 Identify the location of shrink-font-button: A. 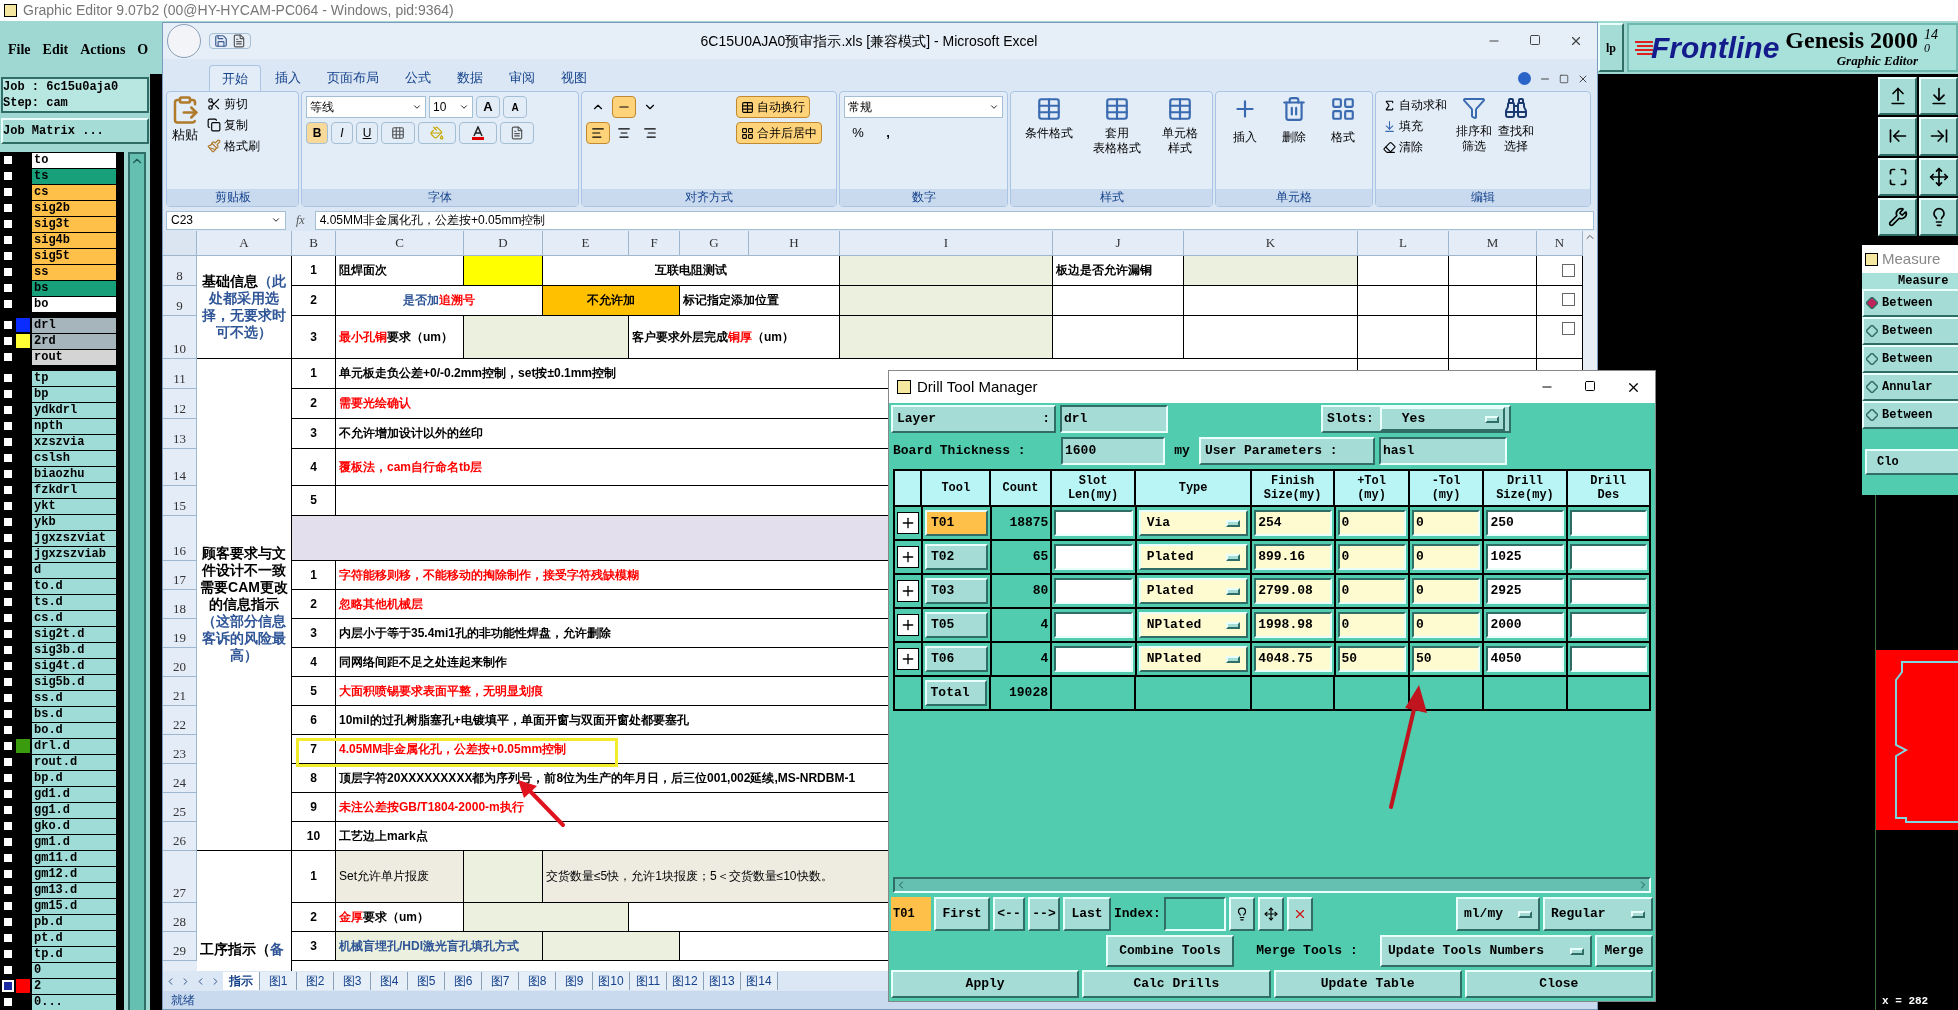
(515, 107).